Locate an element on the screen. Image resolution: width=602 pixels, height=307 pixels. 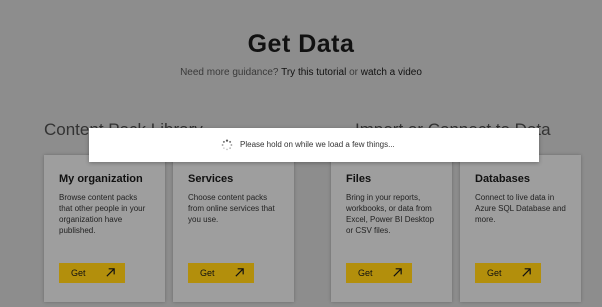
card-desc-line: that other people in your is located at coordinates (102, 208).